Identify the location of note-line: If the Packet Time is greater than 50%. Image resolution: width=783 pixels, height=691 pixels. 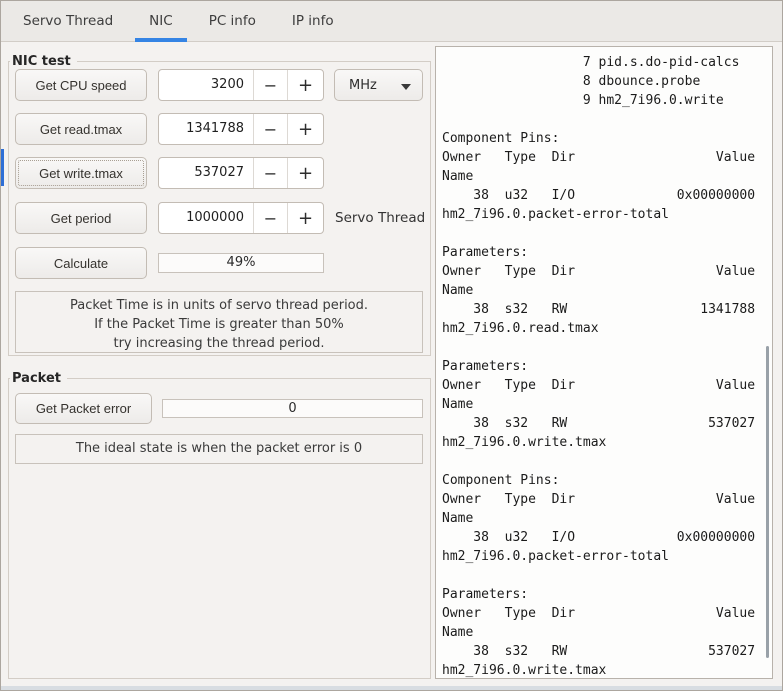
(219, 324).